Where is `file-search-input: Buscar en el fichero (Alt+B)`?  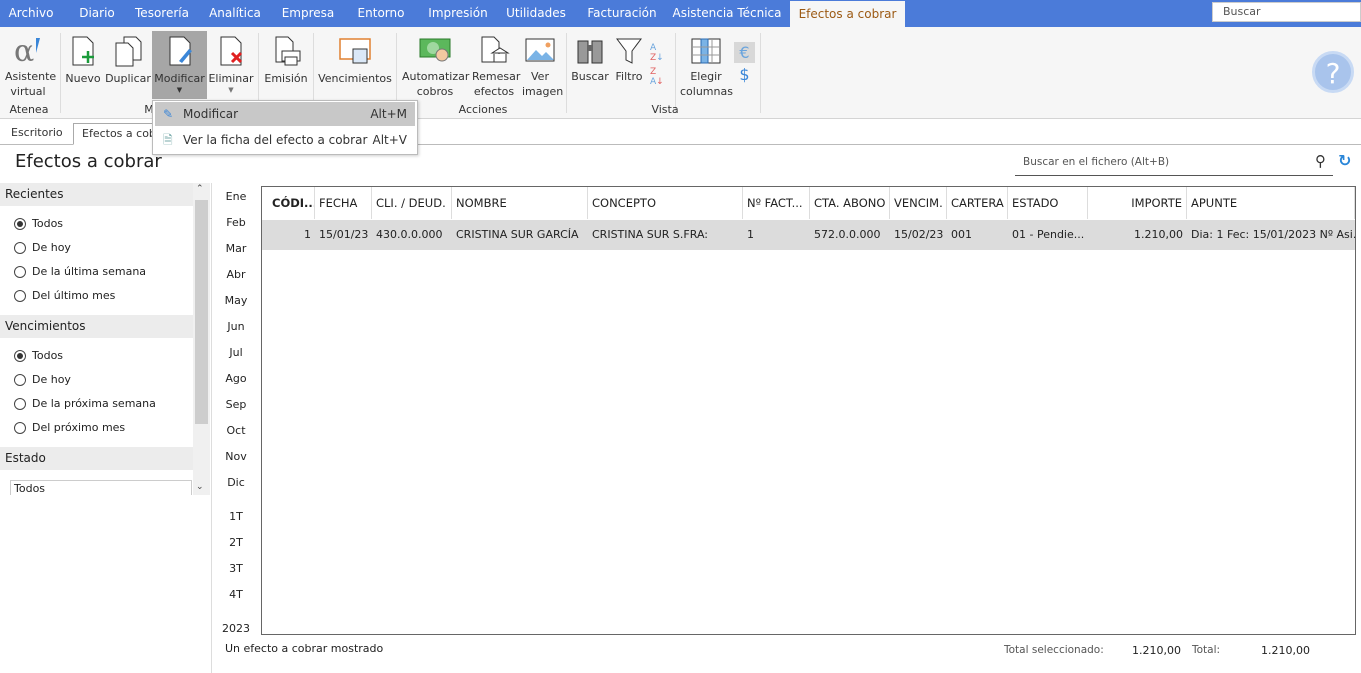
file-search-input: Buscar en el fichero (Alt+B) is located at coordinates (1174, 163).